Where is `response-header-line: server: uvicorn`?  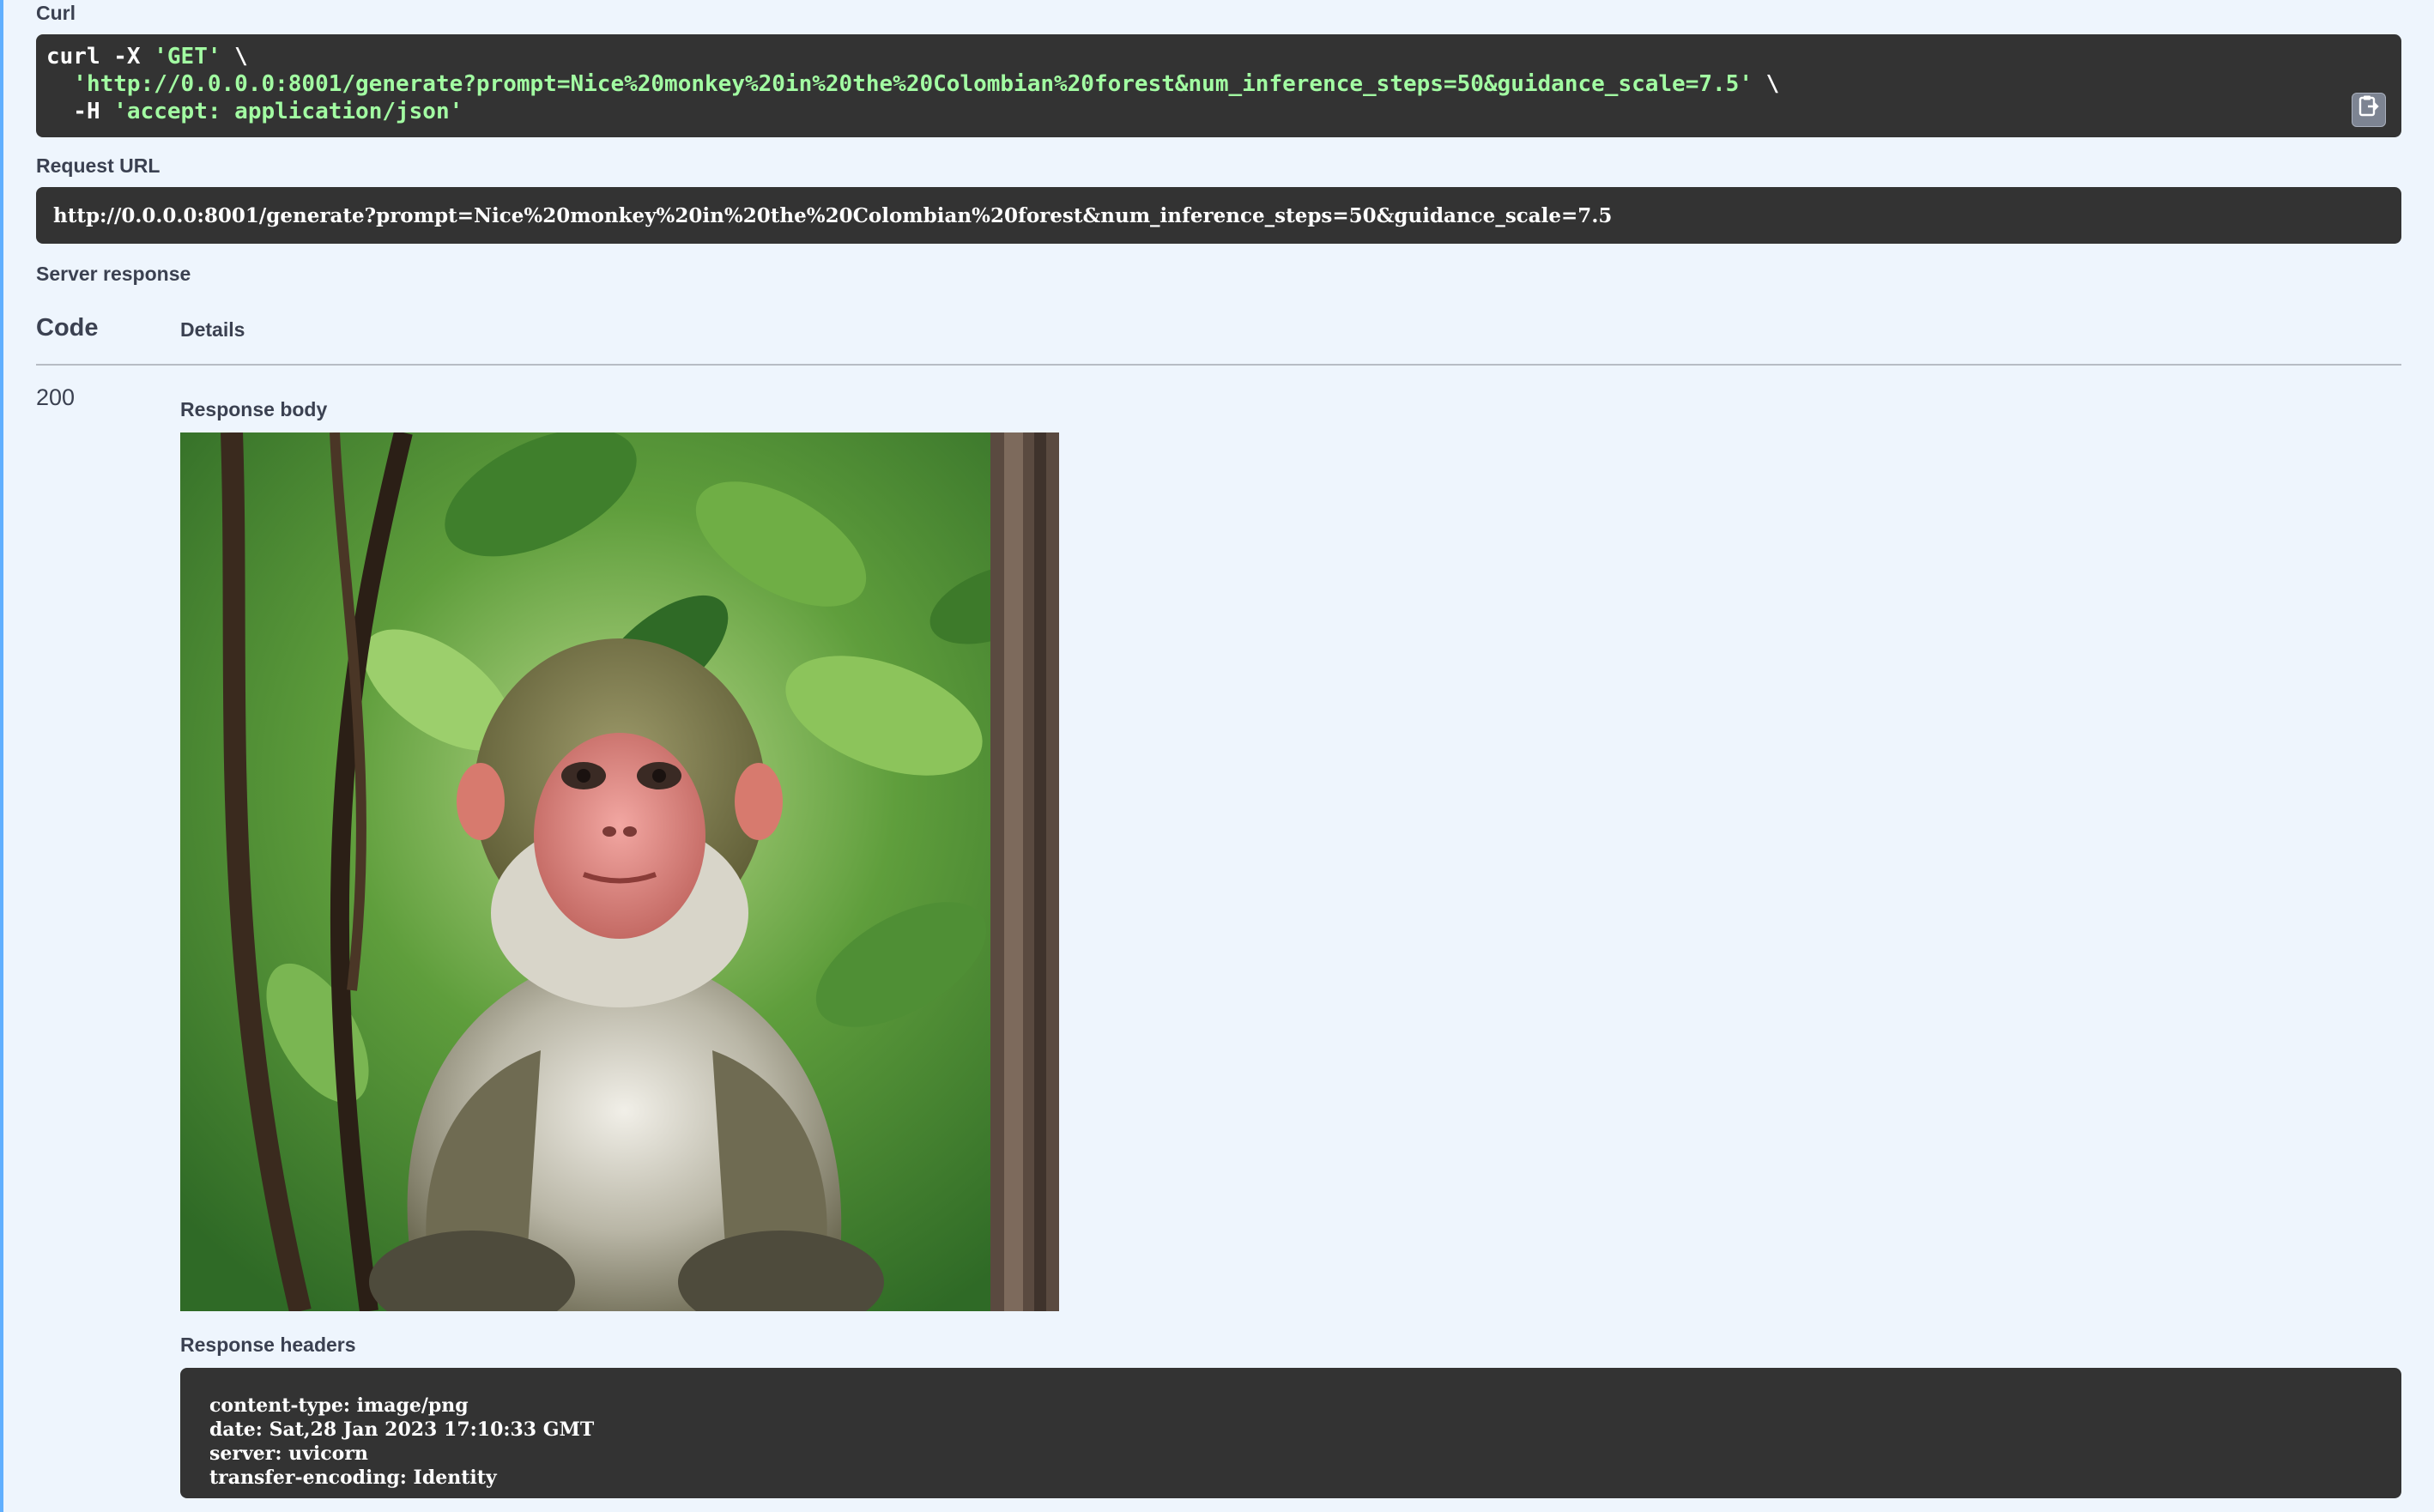
response-header-line: server: uvicorn is located at coordinates (288, 1453).